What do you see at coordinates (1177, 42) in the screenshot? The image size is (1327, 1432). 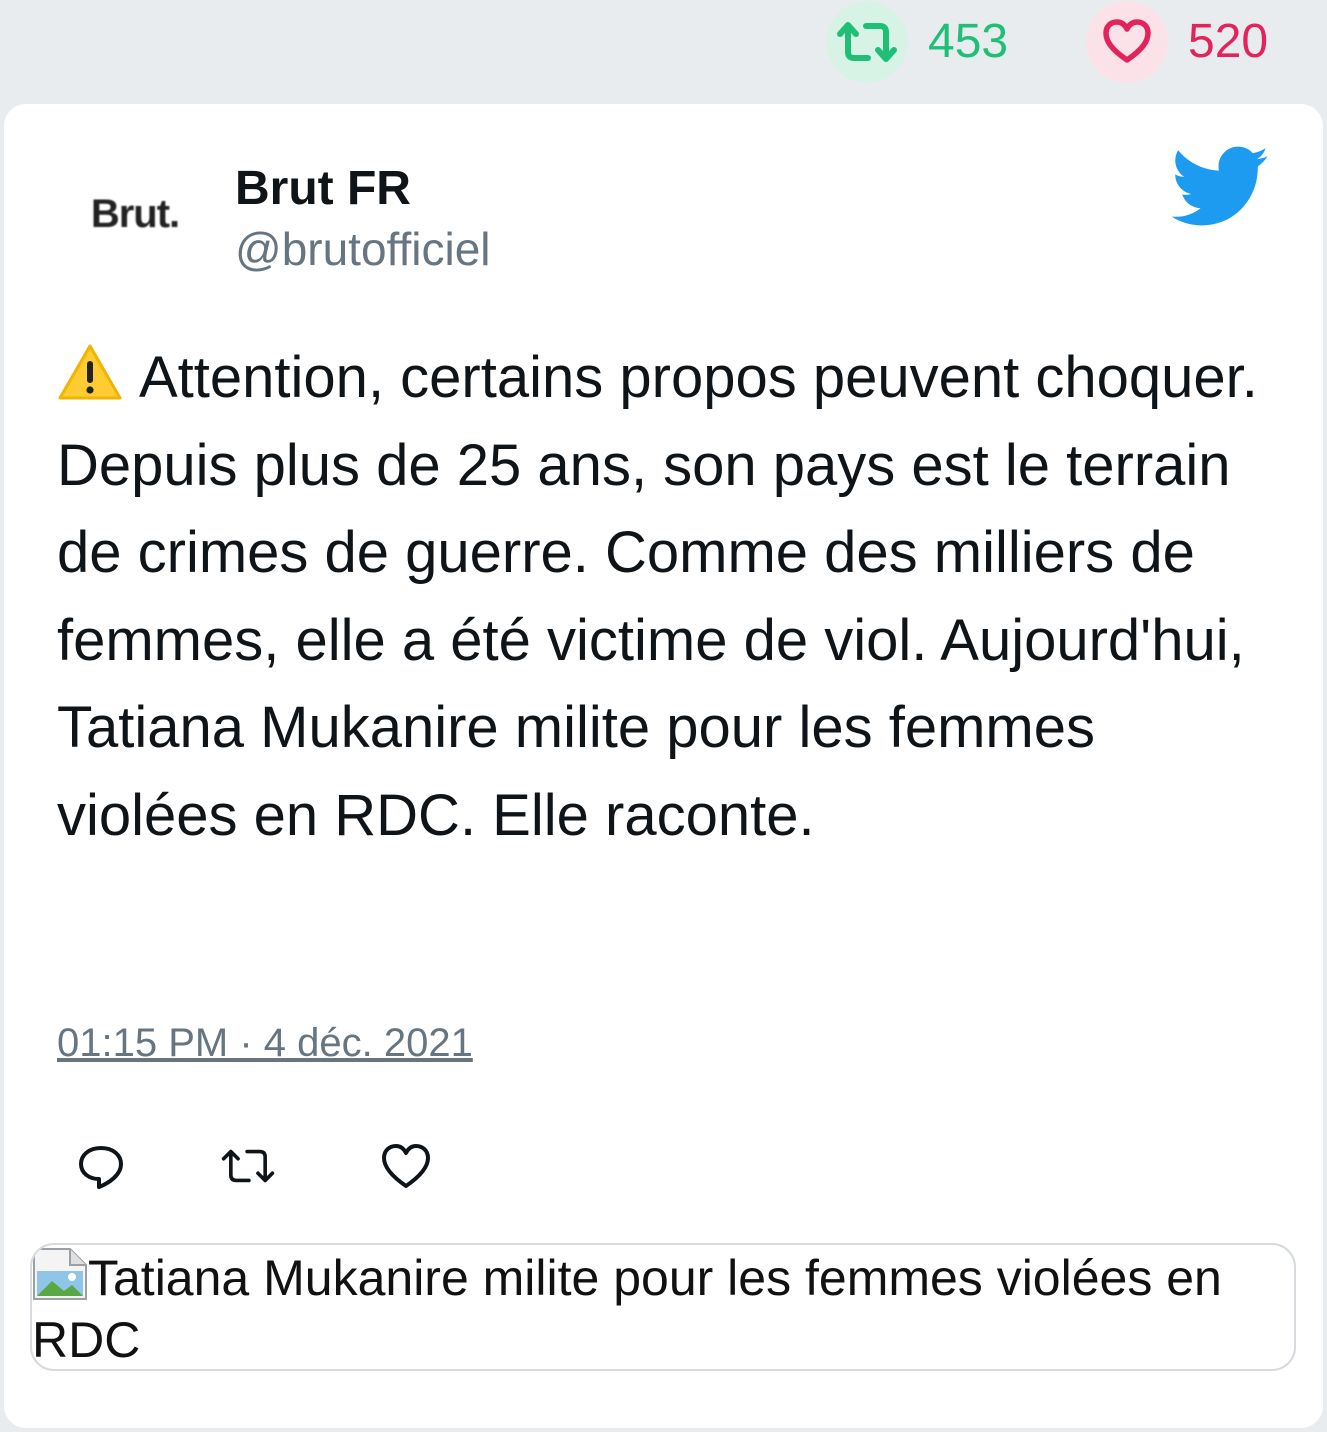 I see `like-stat: 520` at bounding box center [1177, 42].